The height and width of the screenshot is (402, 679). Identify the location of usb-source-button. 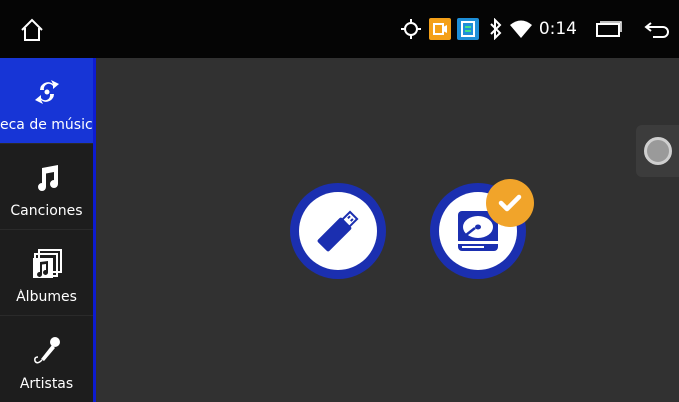
(338, 231).